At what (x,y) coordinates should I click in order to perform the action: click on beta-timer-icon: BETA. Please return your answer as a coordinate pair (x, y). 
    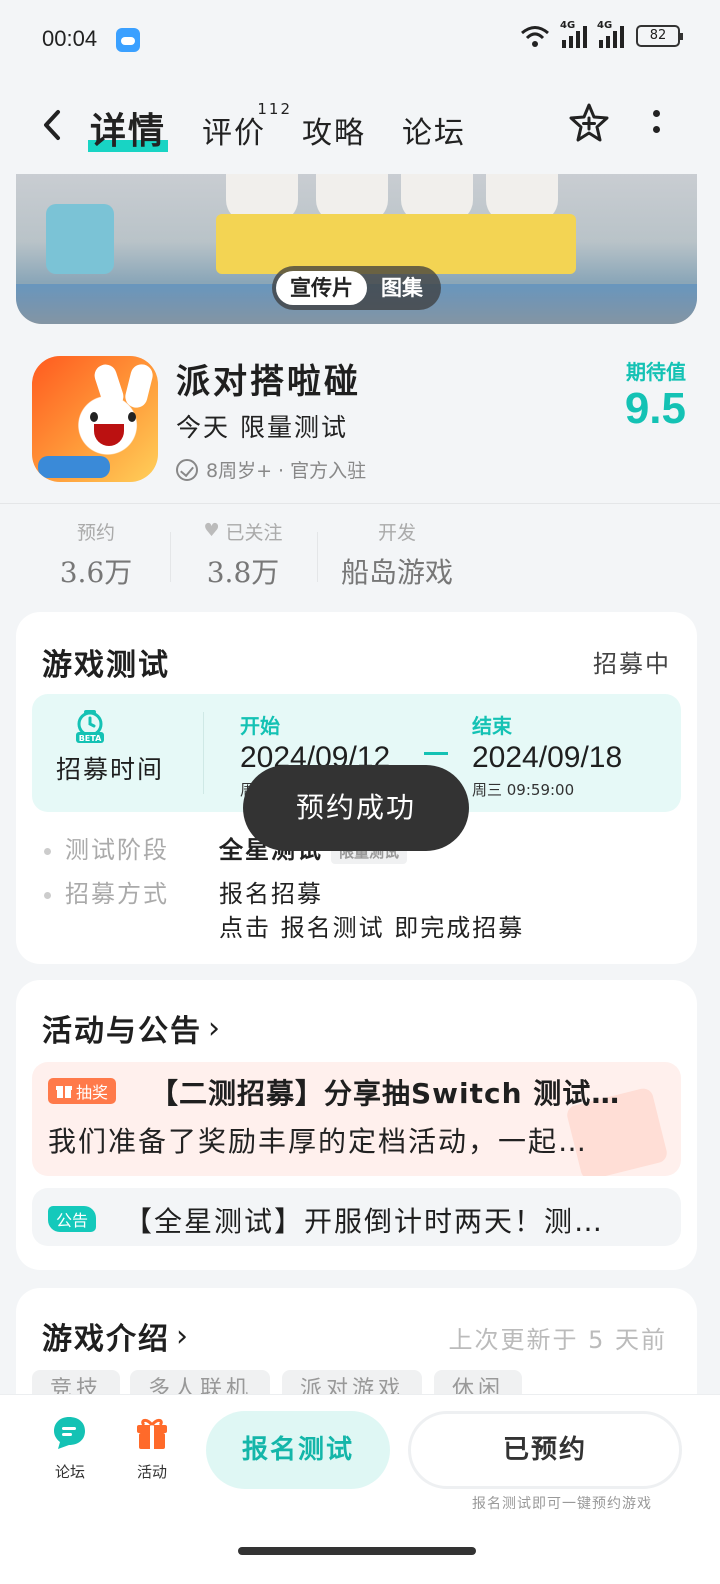
    Looking at the image, I should click on (90, 726).